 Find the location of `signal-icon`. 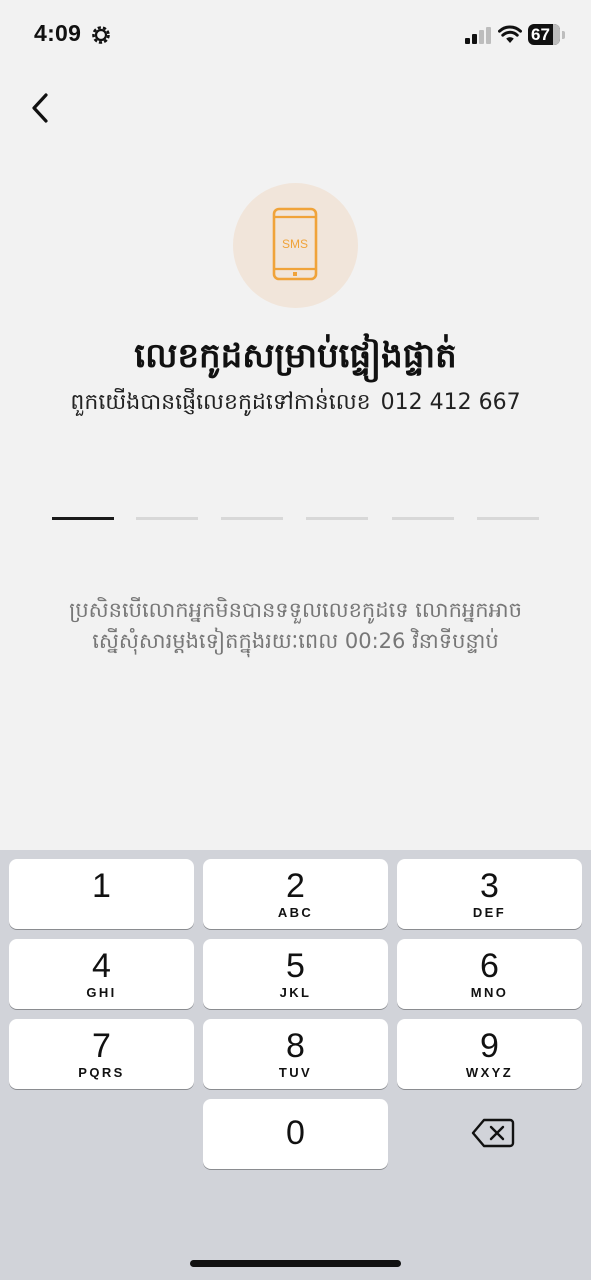

signal-icon is located at coordinates (478, 35).